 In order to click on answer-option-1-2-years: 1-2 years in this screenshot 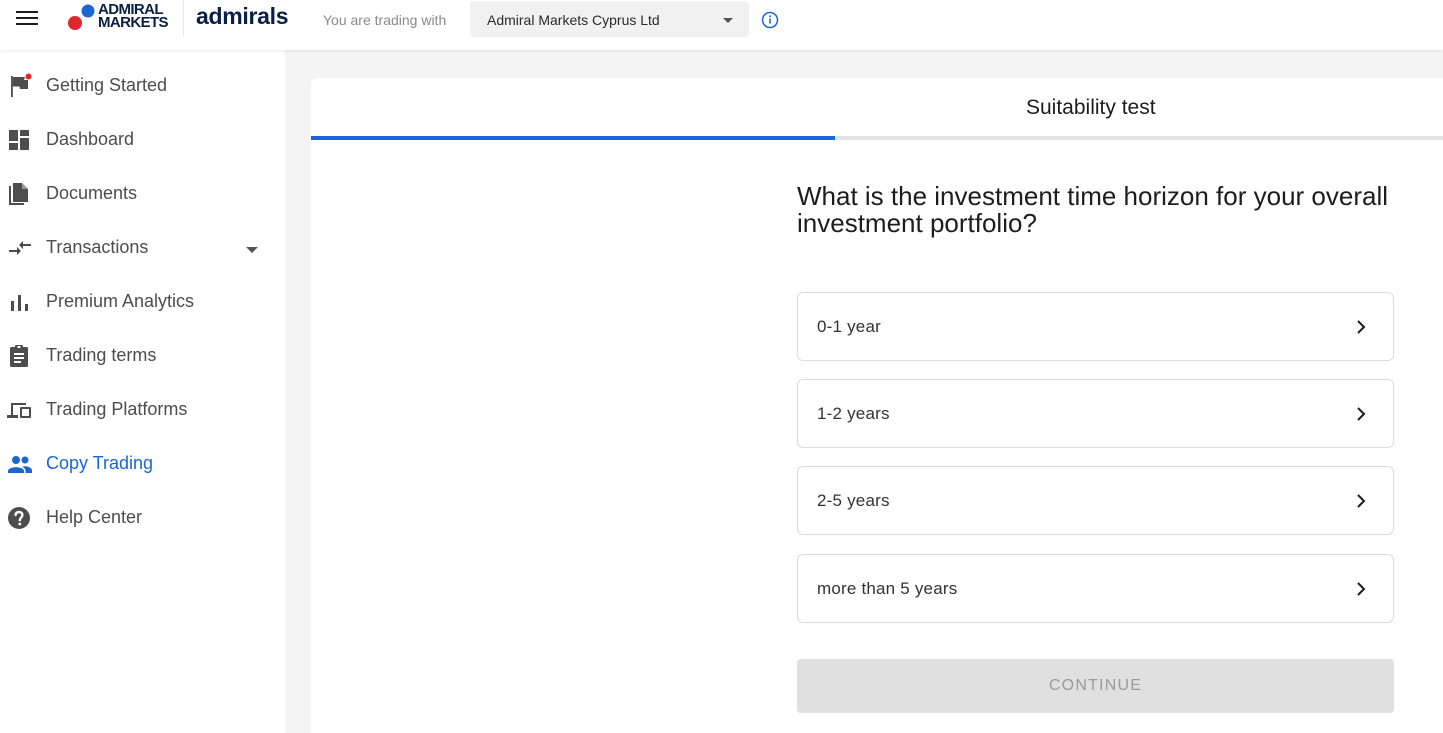, I will do `click(1095, 413)`.